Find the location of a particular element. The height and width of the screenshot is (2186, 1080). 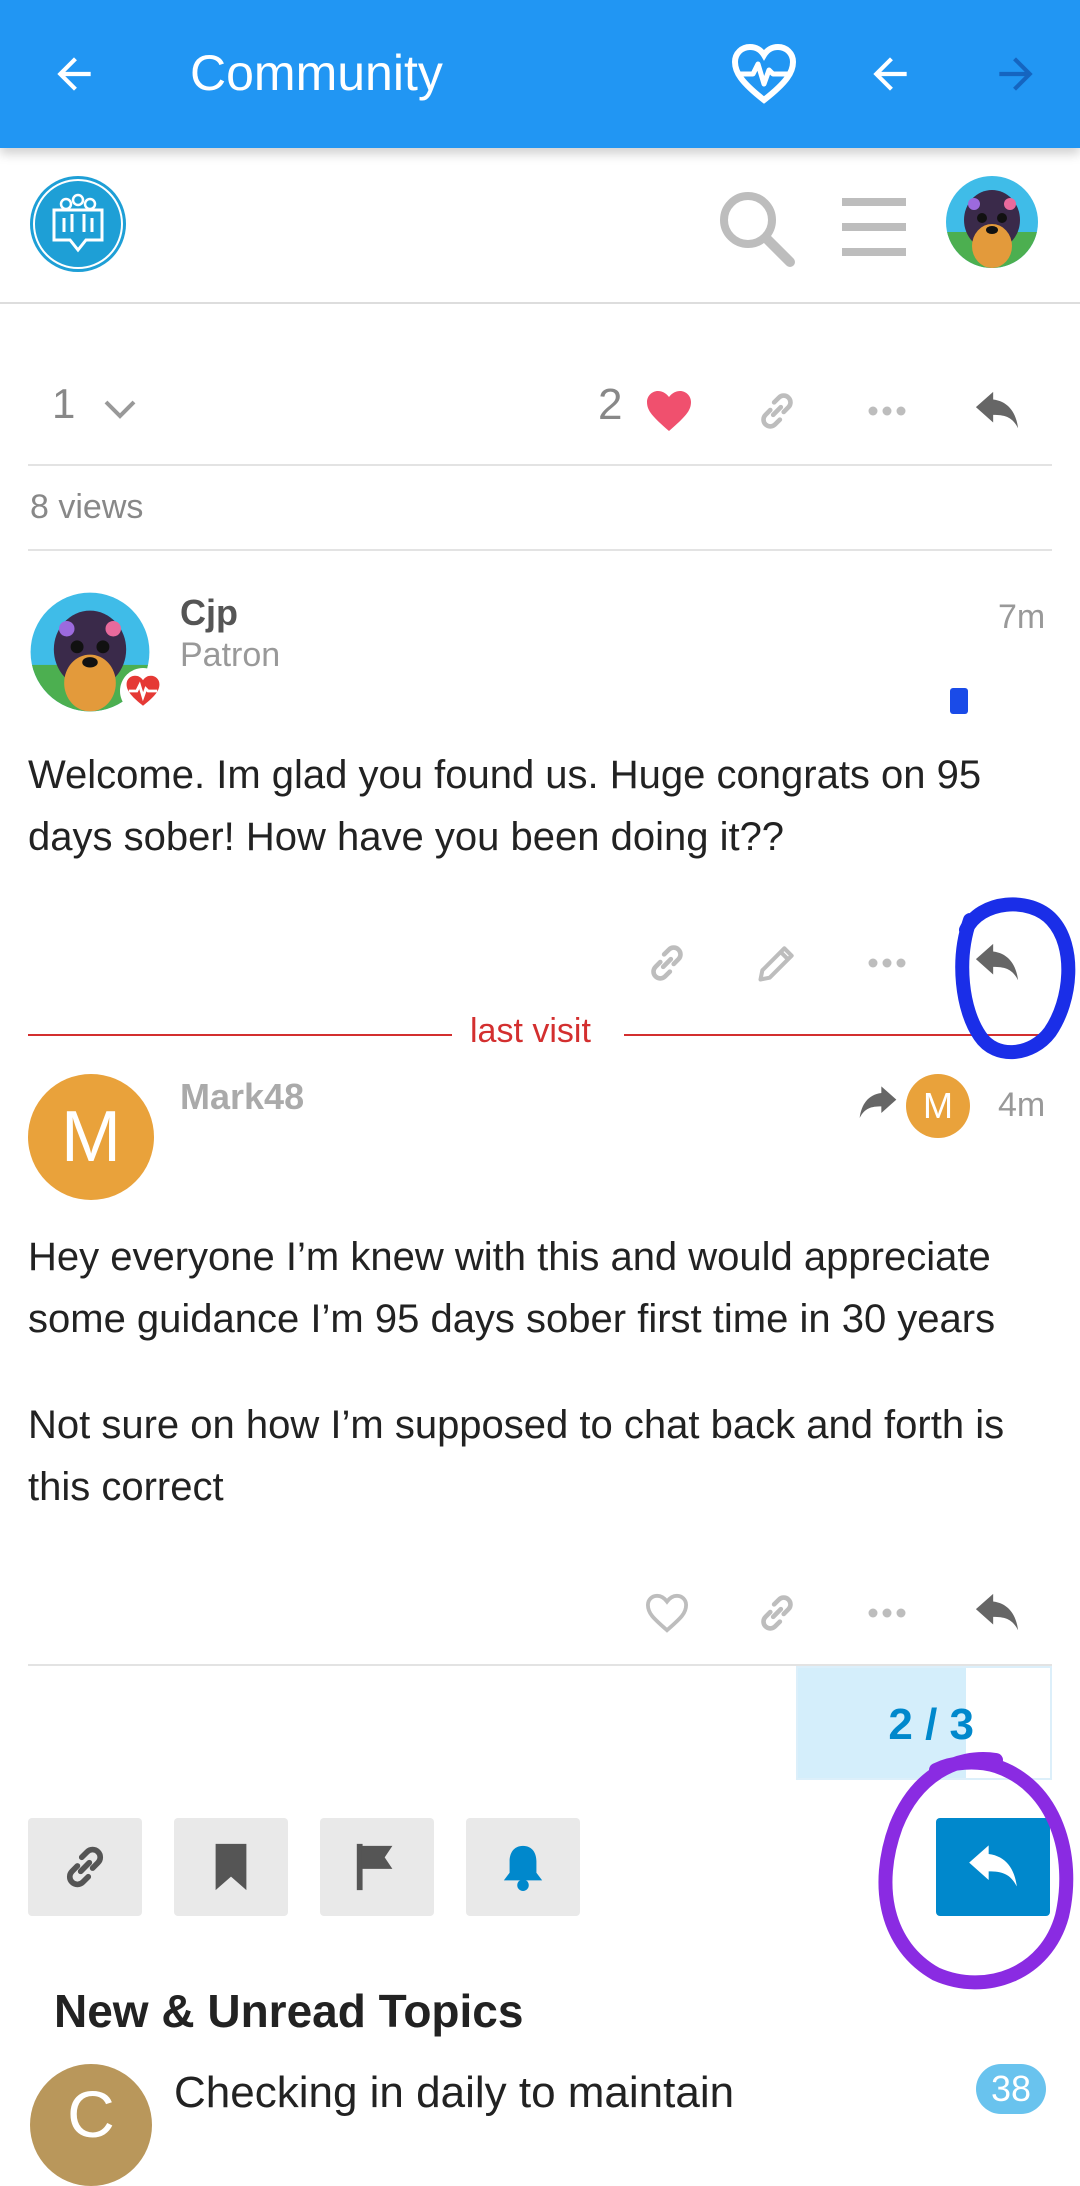

likes-expand-count: 1 is located at coordinates (63, 404).